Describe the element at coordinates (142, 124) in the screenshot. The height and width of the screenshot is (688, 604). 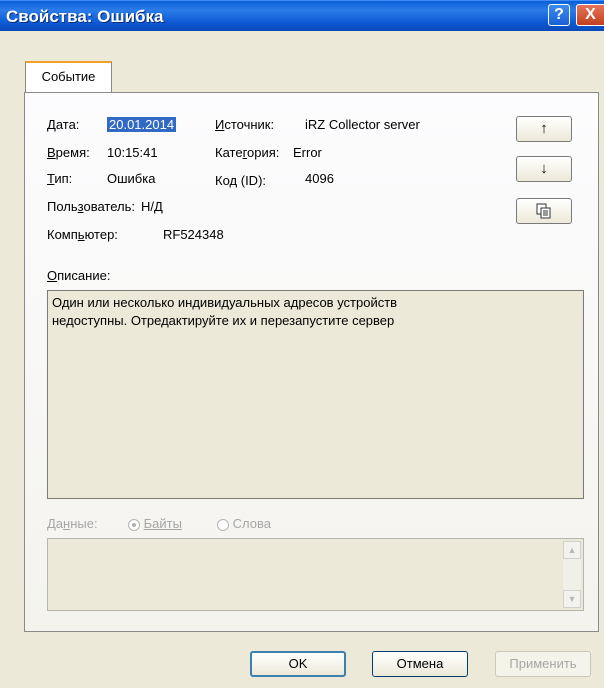
I see `date-value: 20.01.2014` at that location.